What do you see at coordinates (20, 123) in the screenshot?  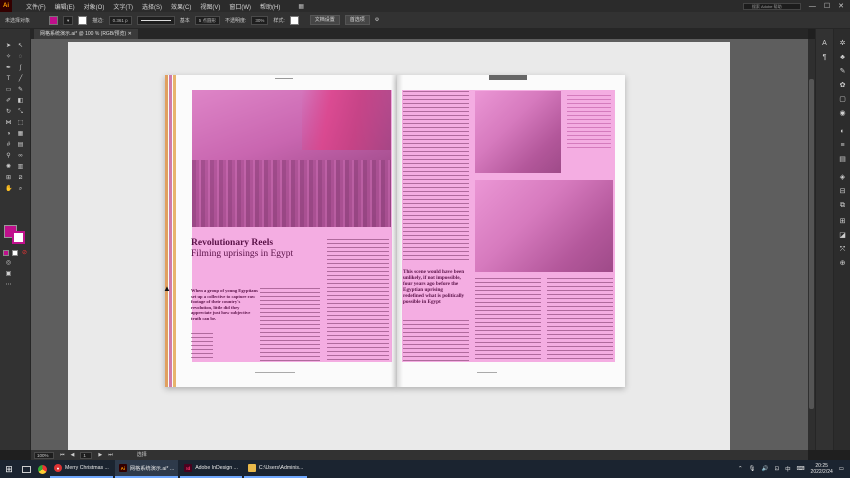 I see `free-transform-icon: ⬚` at bounding box center [20, 123].